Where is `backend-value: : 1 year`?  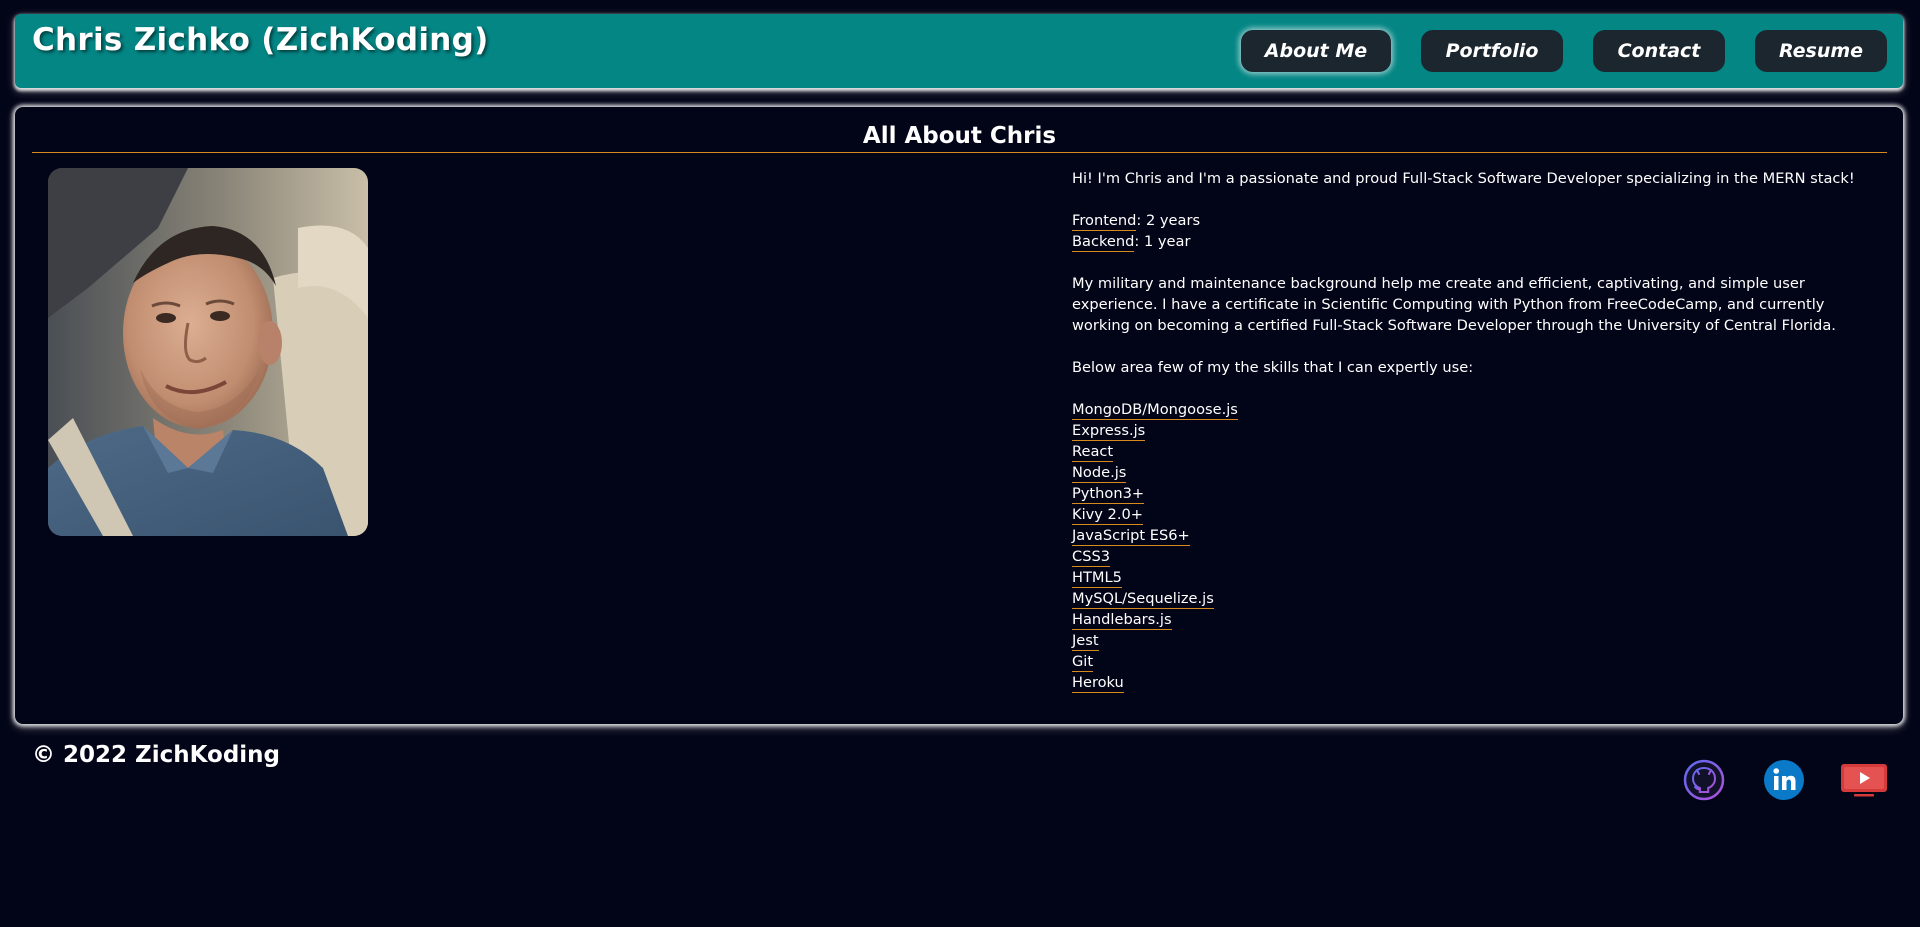
backend-value: : 1 year is located at coordinates (1162, 241).